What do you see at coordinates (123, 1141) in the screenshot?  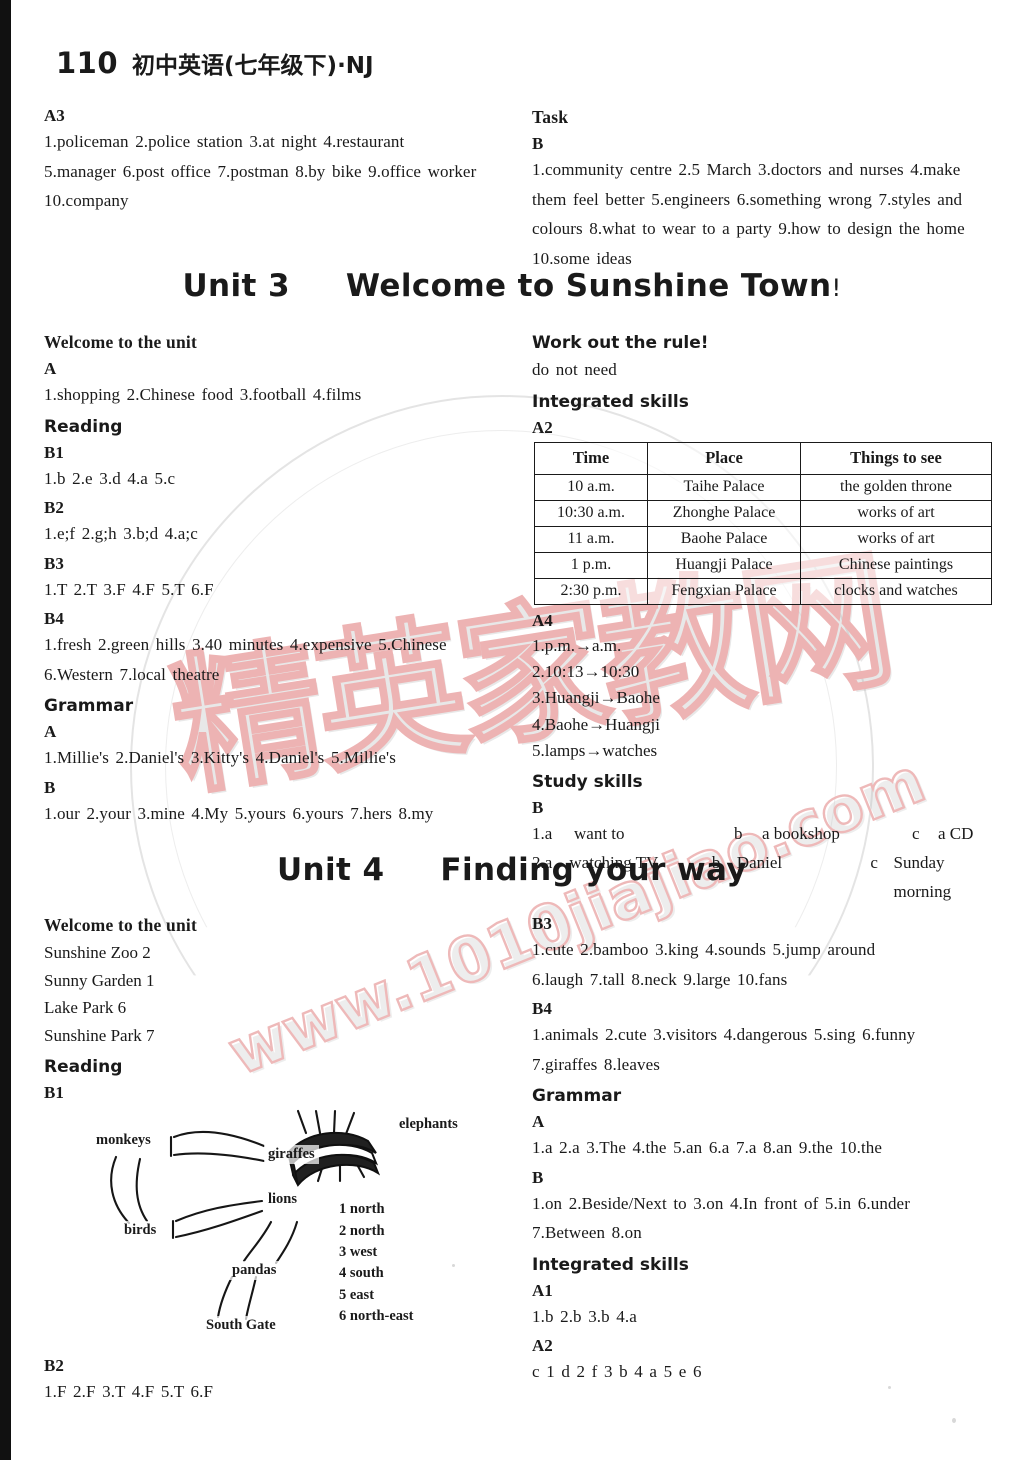 I see `zoo-node-monkeys: monkeys` at bounding box center [123, 1141].